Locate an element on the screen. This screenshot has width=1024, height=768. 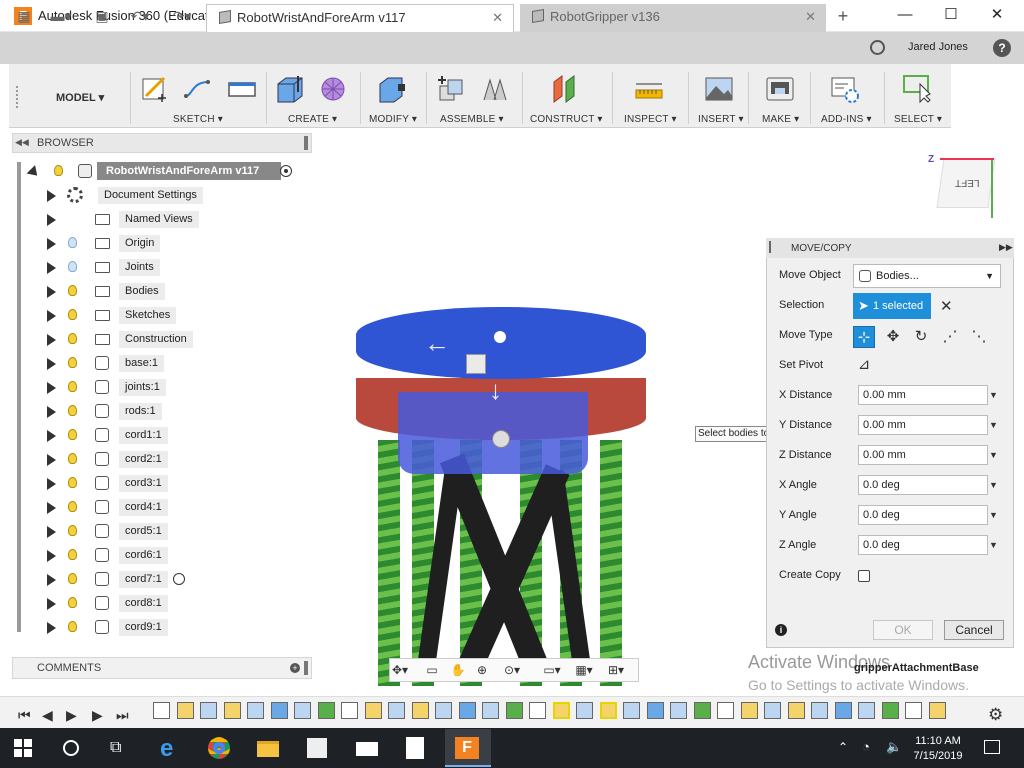
clear-selection-icon: ✕ is located at coordinates (946, 306).